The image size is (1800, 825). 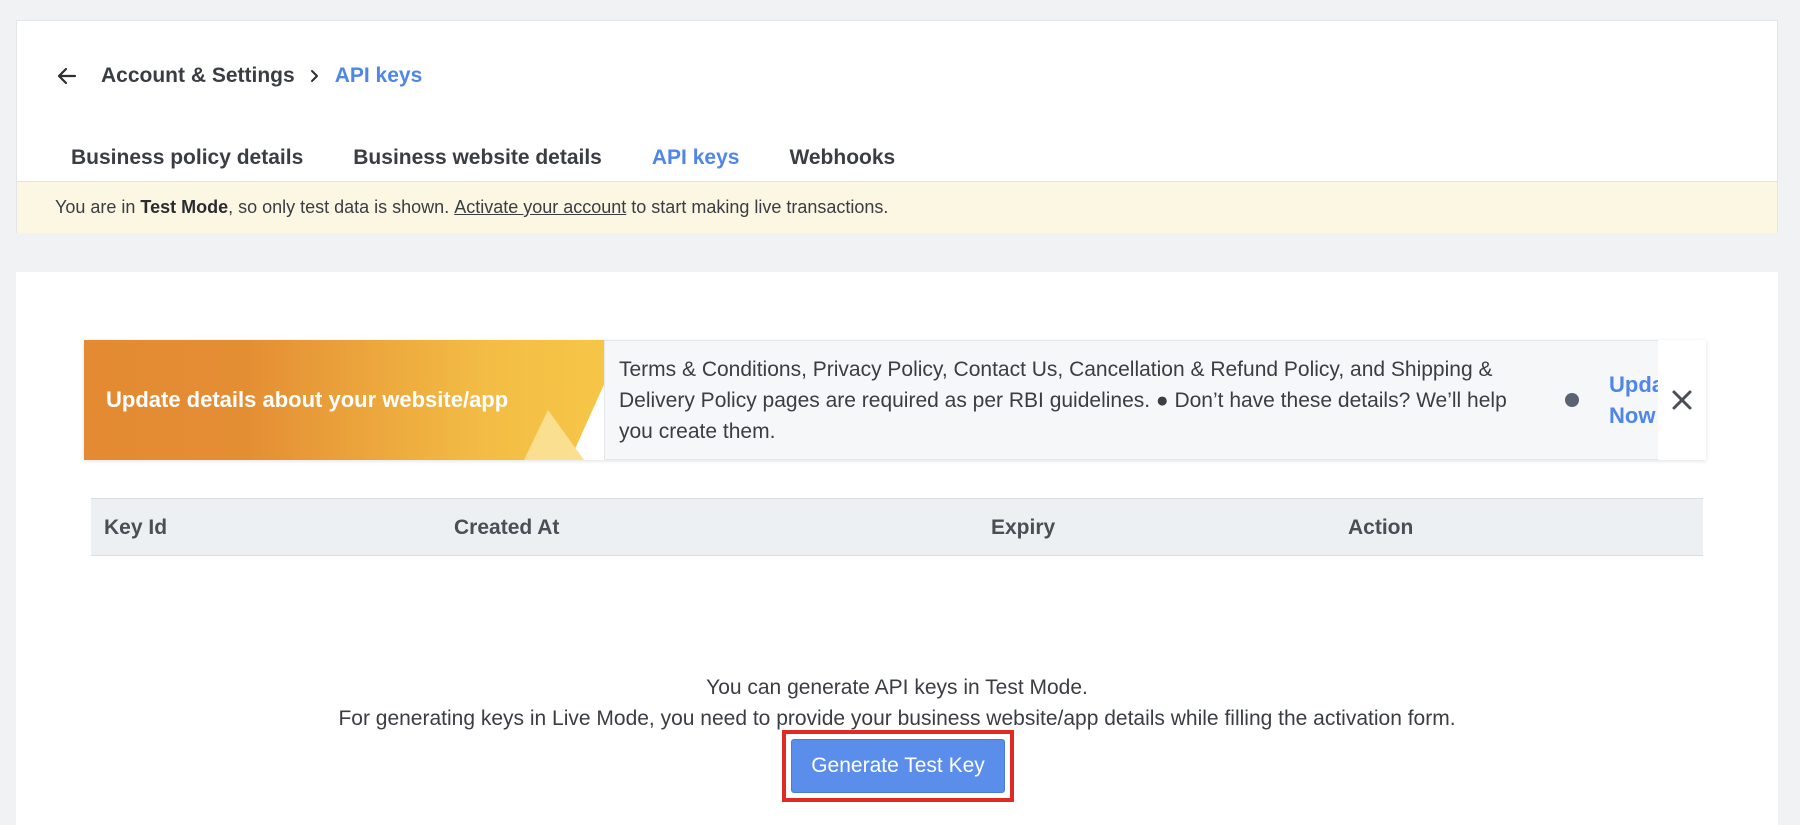 What do you see at coordinates (378, 75) in the screenshot?
I see `breadcrumb-current: API keys` at bounding box center [378, 75].